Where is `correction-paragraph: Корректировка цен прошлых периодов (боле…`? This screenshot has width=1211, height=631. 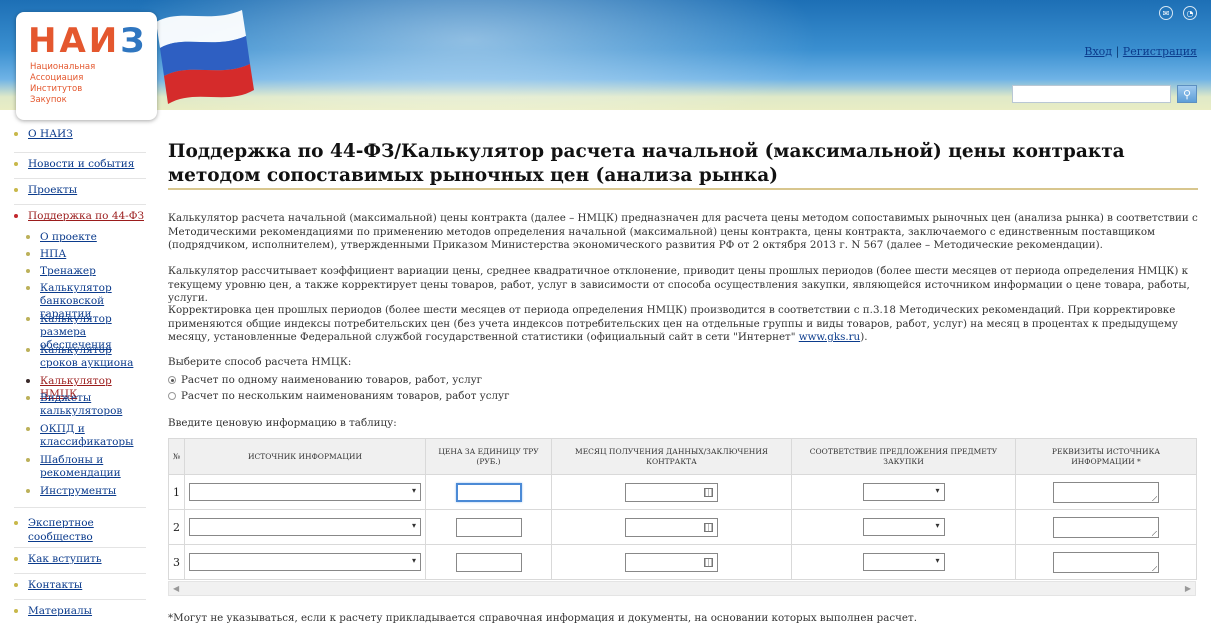 correction-paragraph: Корректировка цен прошлых периодов (боле… is located at coordinates (683, 324).